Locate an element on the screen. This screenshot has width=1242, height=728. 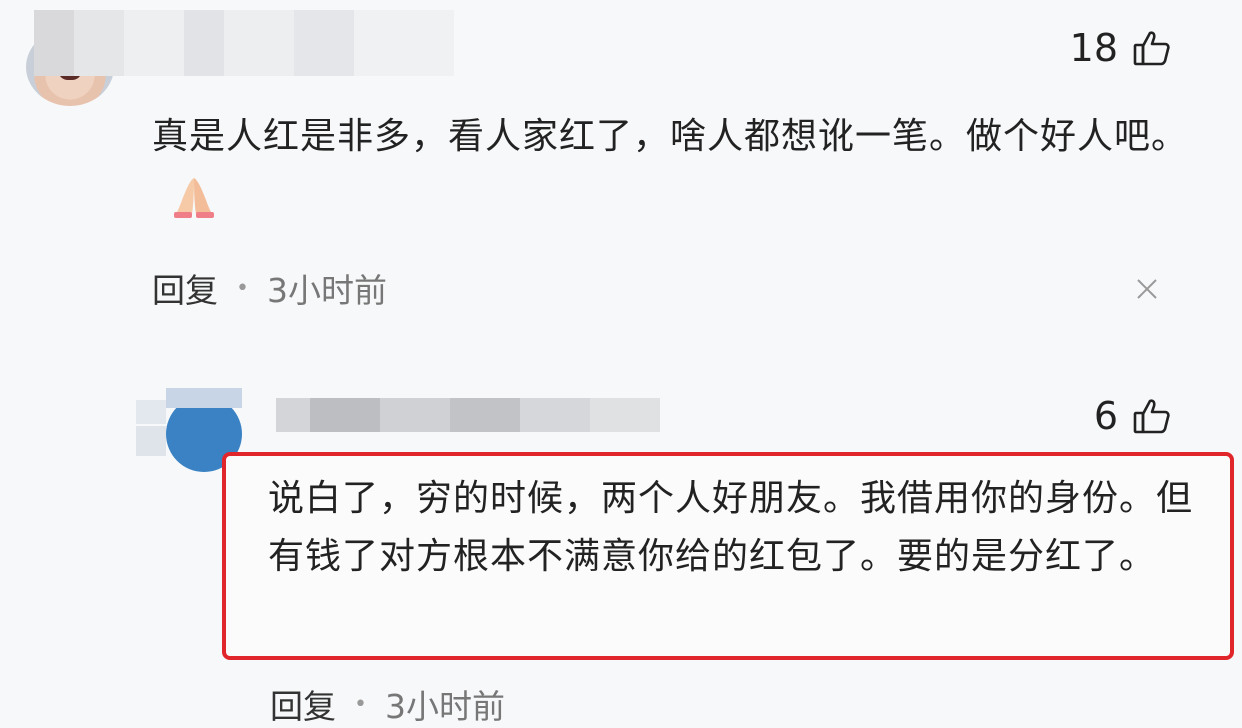
like-count: 6 is located at coordinates (1105, 416).